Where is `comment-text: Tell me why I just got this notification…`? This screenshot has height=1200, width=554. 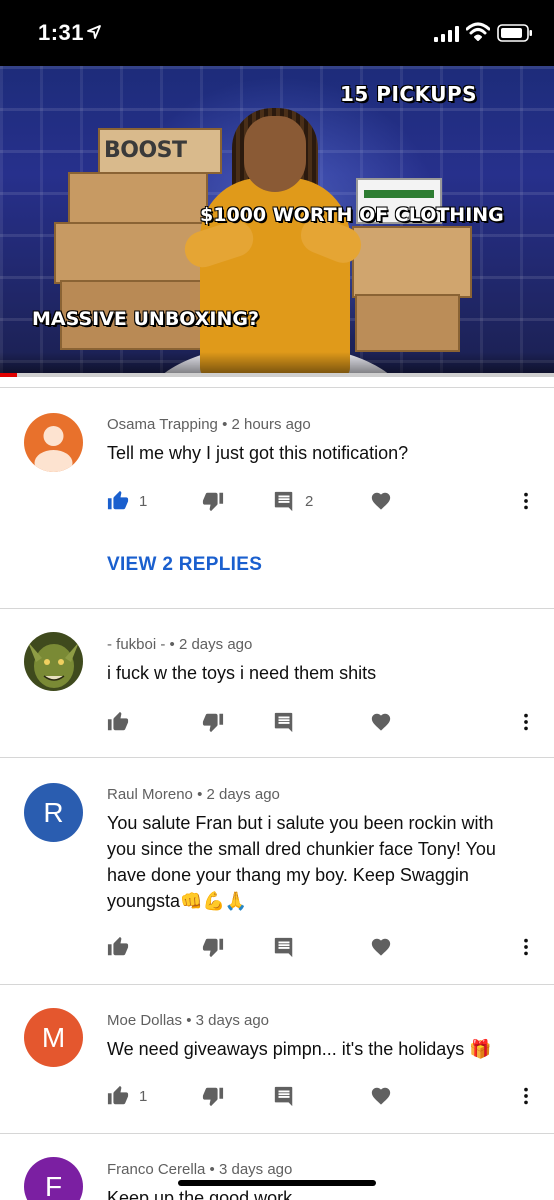
comment-text: Tell me why I just got this notification… is located at coordinates (258, 453).